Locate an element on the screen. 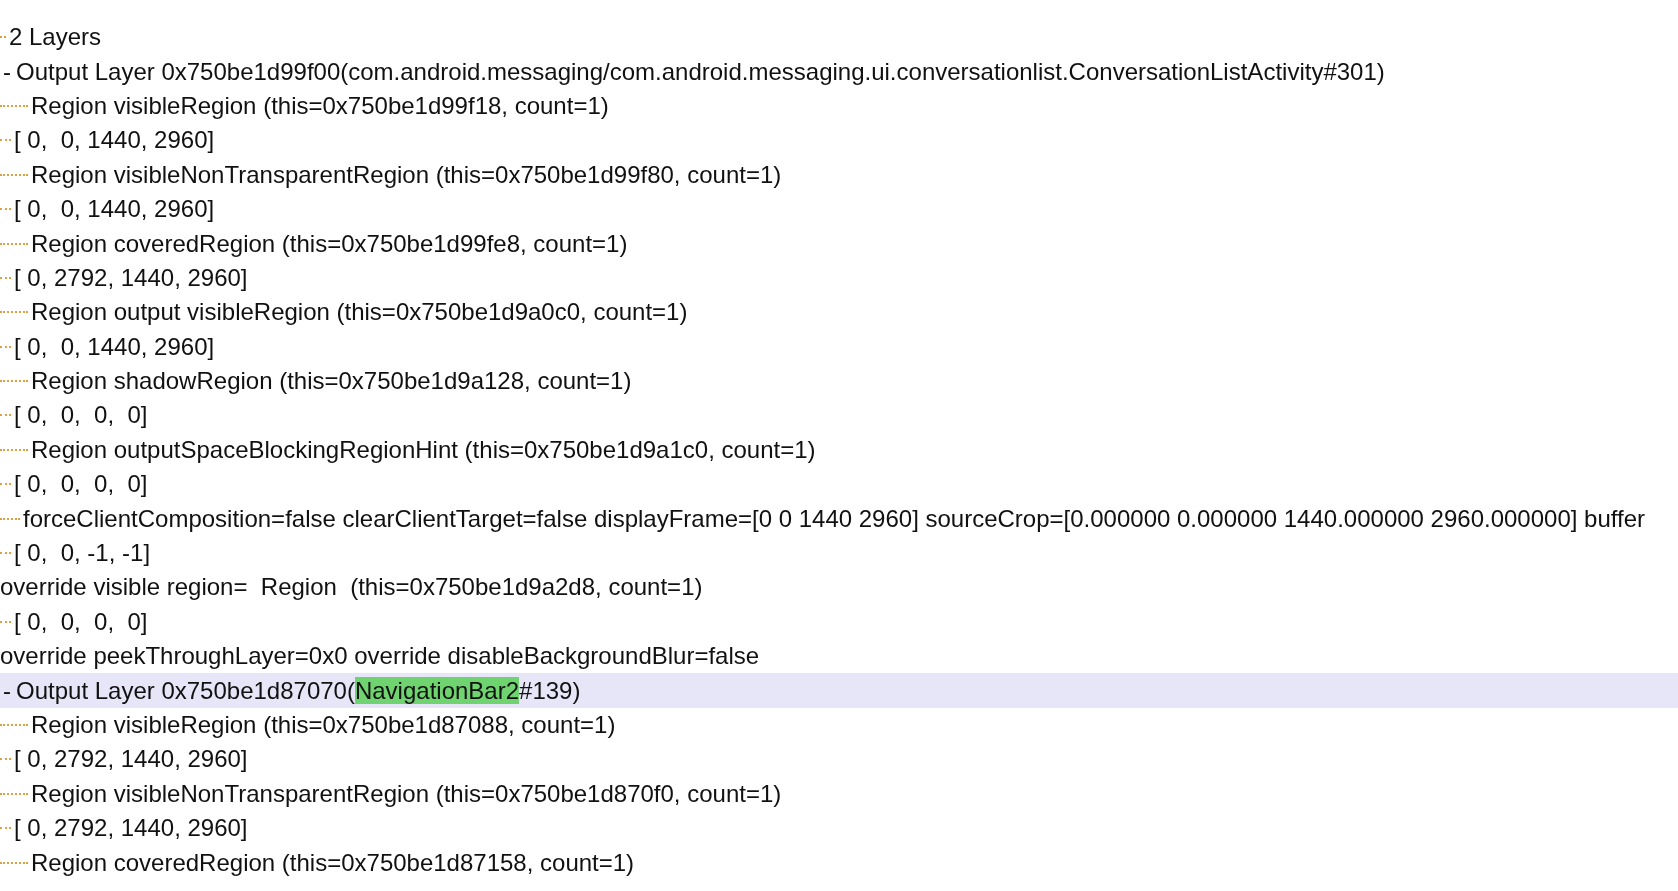 The width and height of the screenshot is (1678, 891). log-line: Region output visibleRegion (this=0x750be1d9a0c0, count=1) is located at coordinates (359, 312).